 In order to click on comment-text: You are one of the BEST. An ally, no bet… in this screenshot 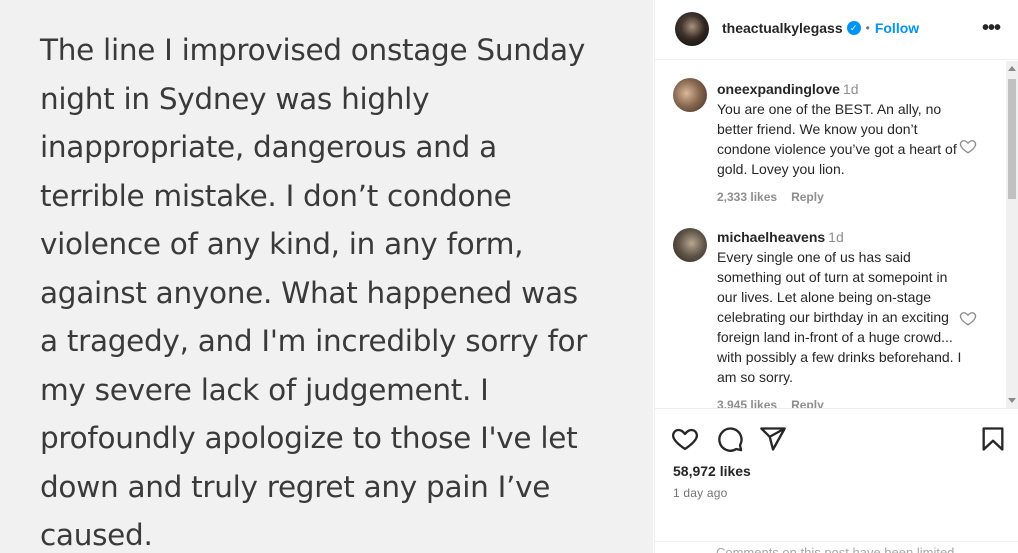, I will do `click(837, 139)`.